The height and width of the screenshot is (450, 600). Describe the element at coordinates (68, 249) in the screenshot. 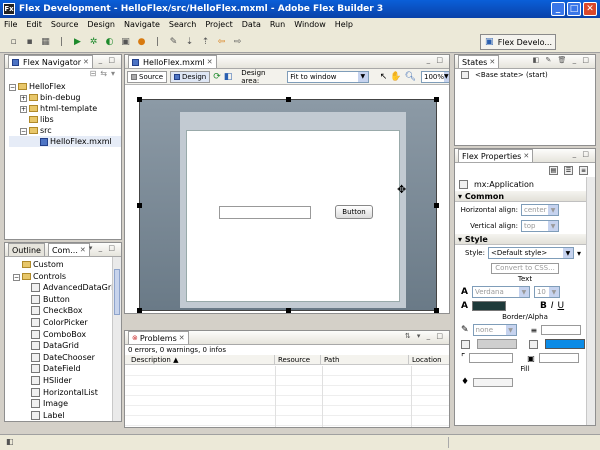

I see `tab-components: Com... ✕` at that location.